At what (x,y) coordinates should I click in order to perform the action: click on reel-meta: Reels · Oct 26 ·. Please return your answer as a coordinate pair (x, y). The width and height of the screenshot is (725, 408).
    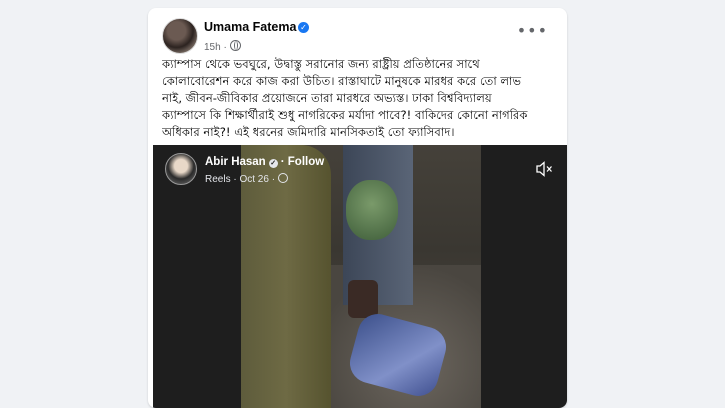
    Looking at the image, I should click on (247, 179).